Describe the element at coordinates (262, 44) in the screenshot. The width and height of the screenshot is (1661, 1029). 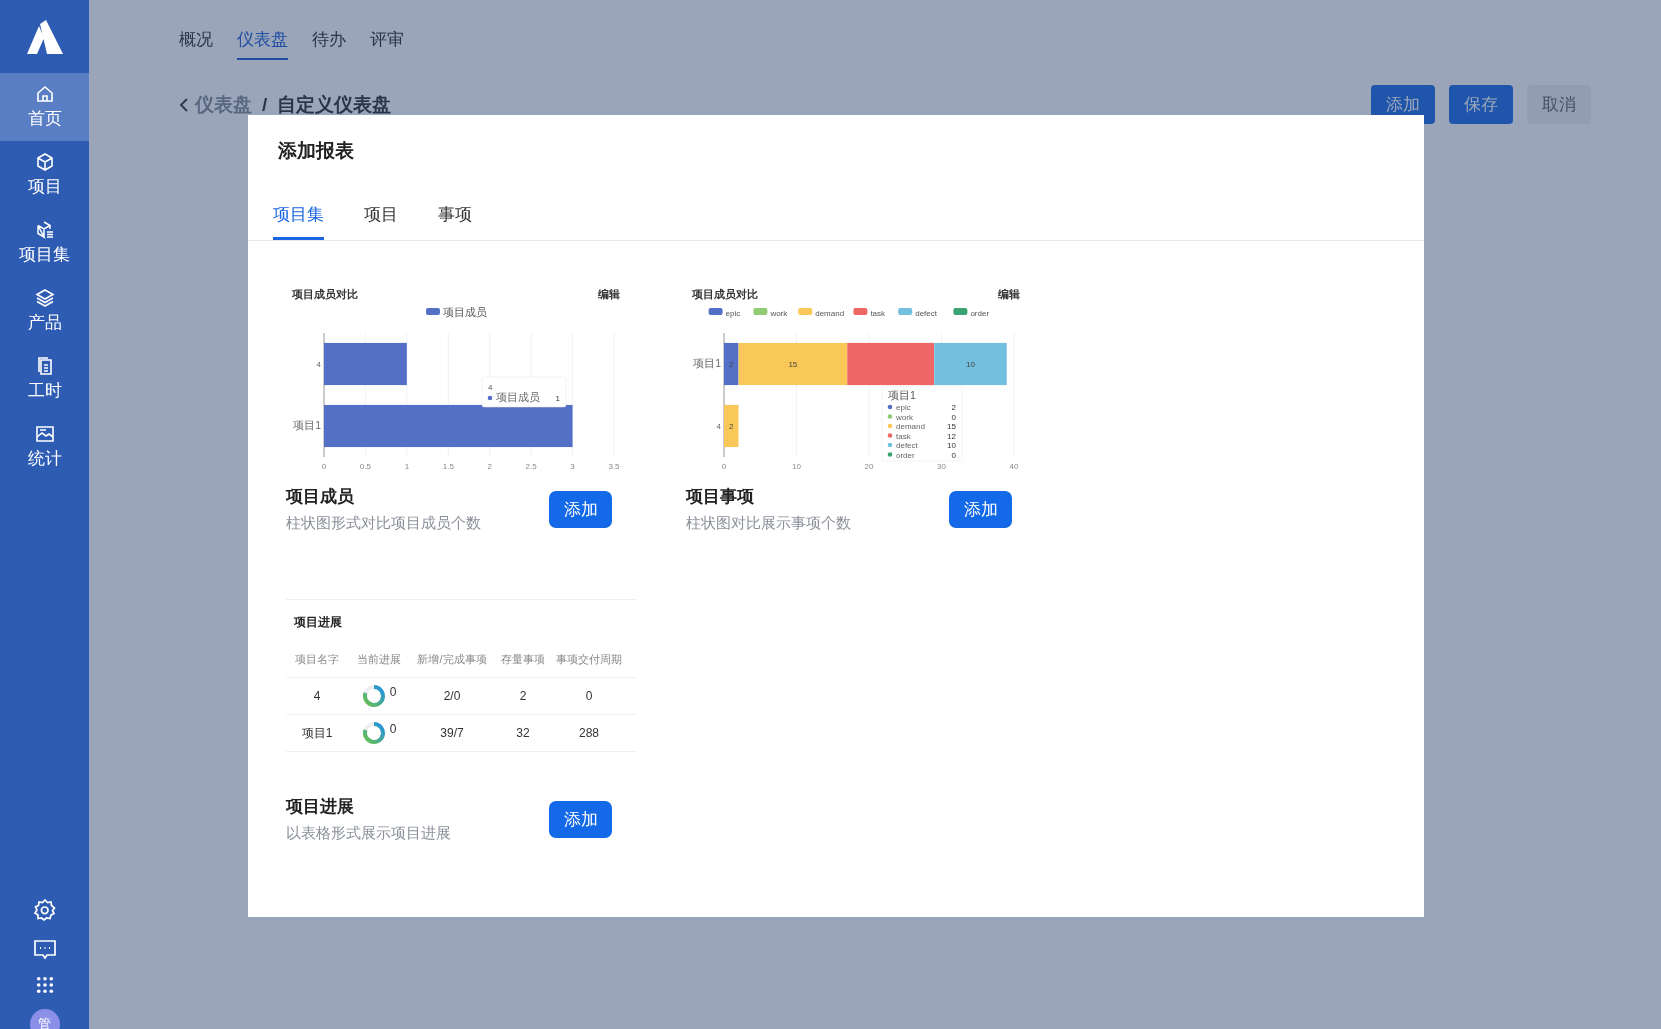
I see `nav-tab: 仪表盘` at that location.